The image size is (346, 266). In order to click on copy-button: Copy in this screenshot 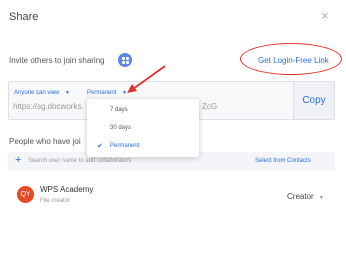, I will do `click(313, 100)`.